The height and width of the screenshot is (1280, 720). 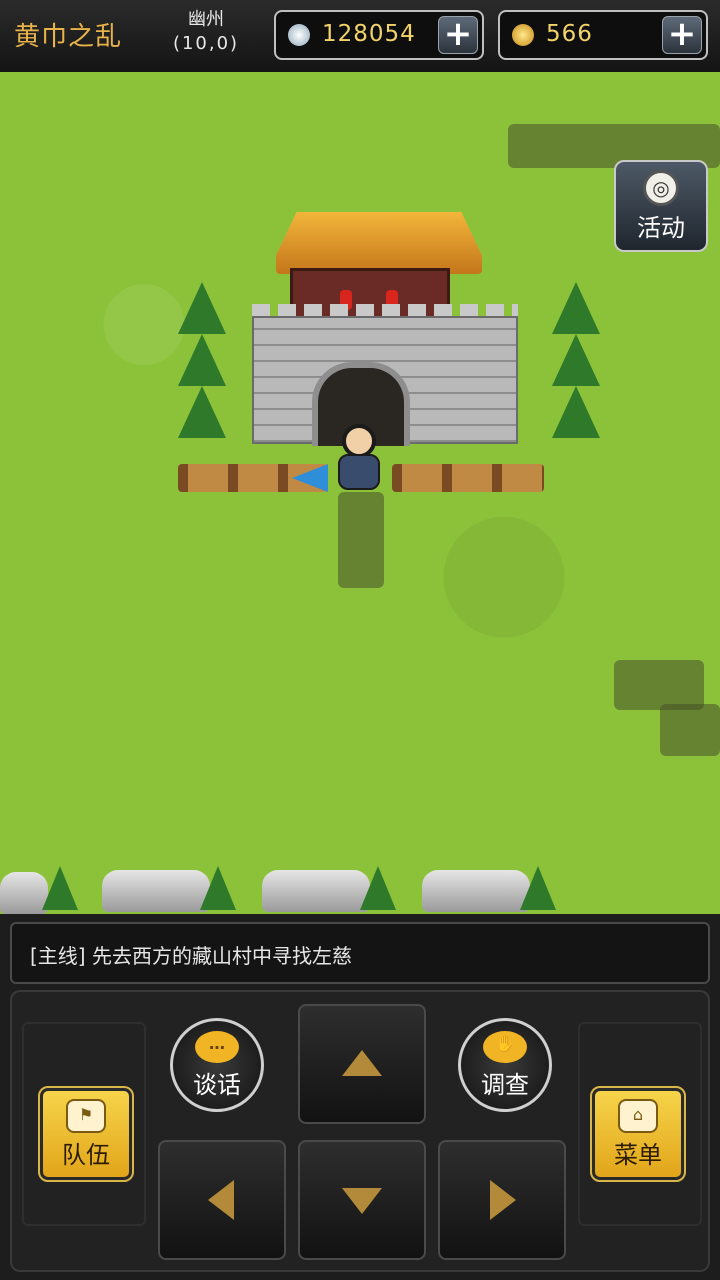 I want to click on gold-coin-icon, so click(x=523, y=35).